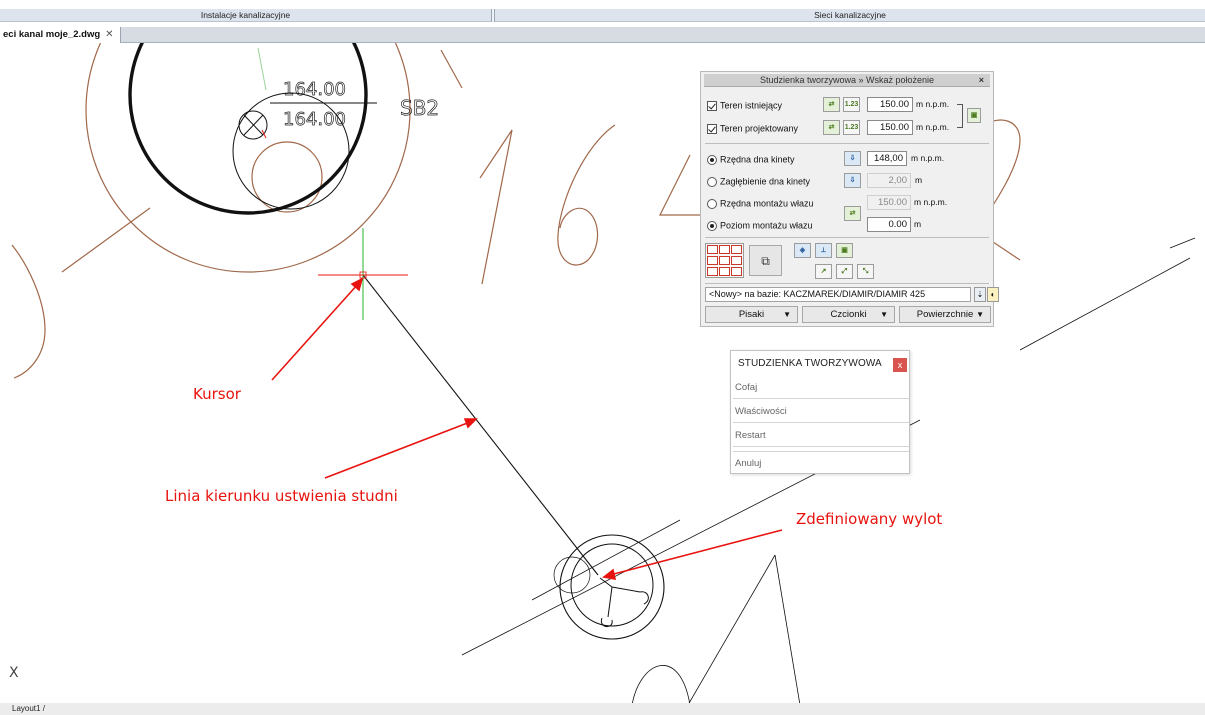 The image size is (1205, 715). Describe the element at coordinates (52, 34) in the screenshot. I see `document-tab-label: eci kanal moje_2.dwg` at that location.